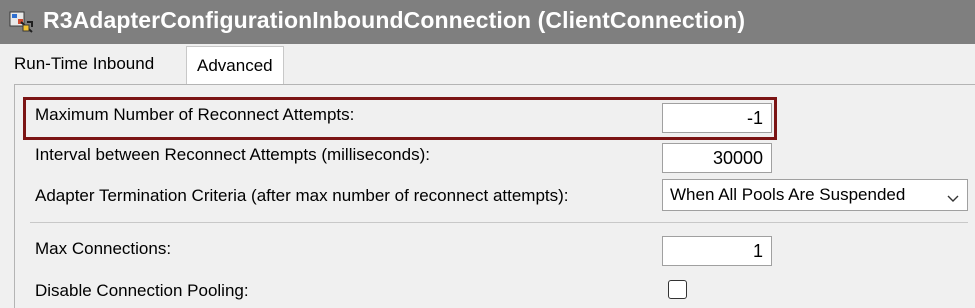 Image resolution: width=975 pixels, height=308 pixels. Describe the element at coordinates (717, 251) in the screenshot. I see `max-connections-input: 1` at that location.